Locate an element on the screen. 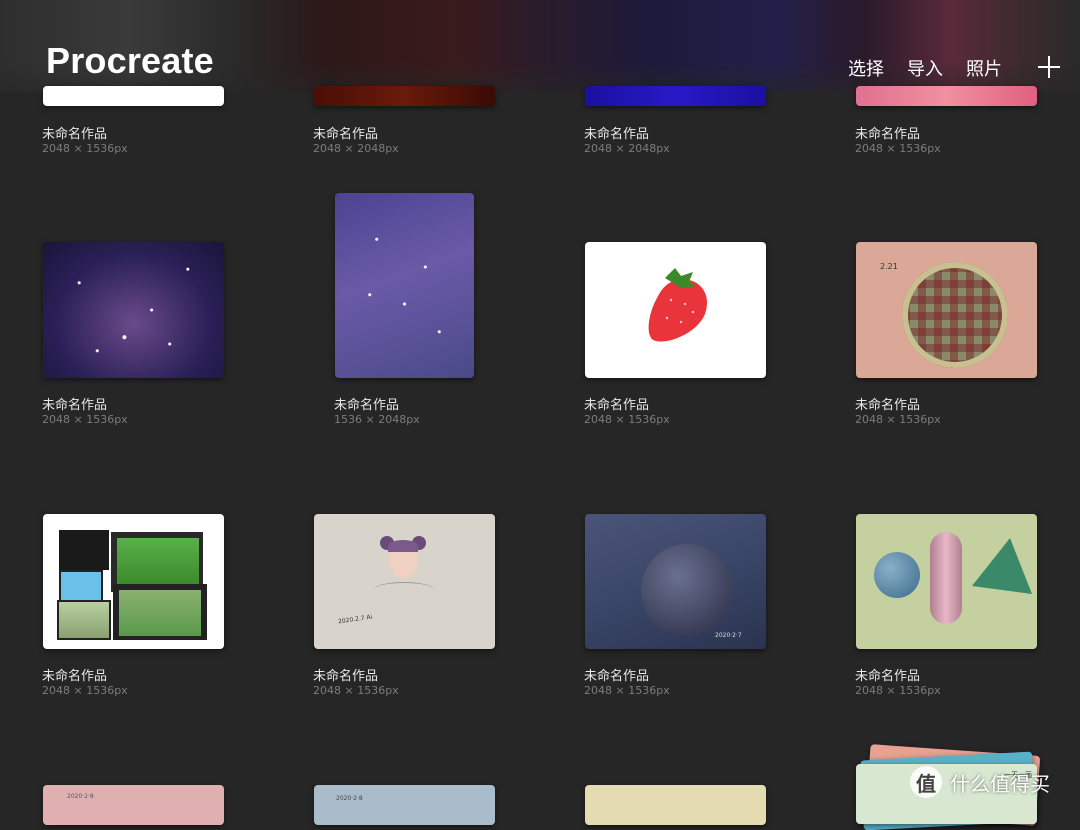 This screenshot has height=830, width=1080. artwork-date-label: 2.21 is located at coordinates (889, 266).